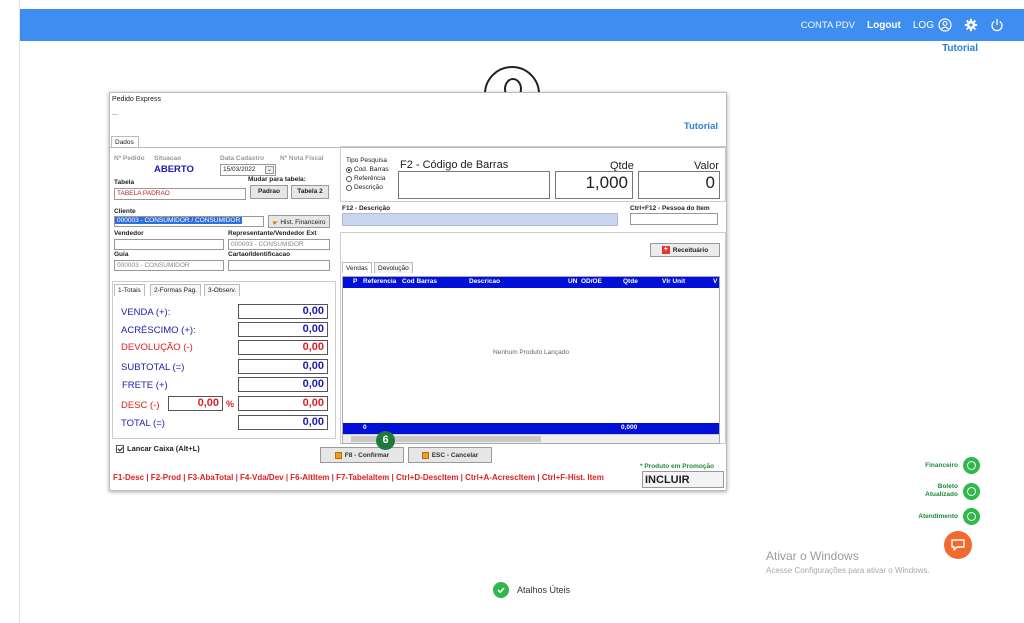 This screenshot has height=623, width=1024. Describe the element at coordinates (137, 99) in the screenshot. I see `window-title: Pedido Express` at that location.